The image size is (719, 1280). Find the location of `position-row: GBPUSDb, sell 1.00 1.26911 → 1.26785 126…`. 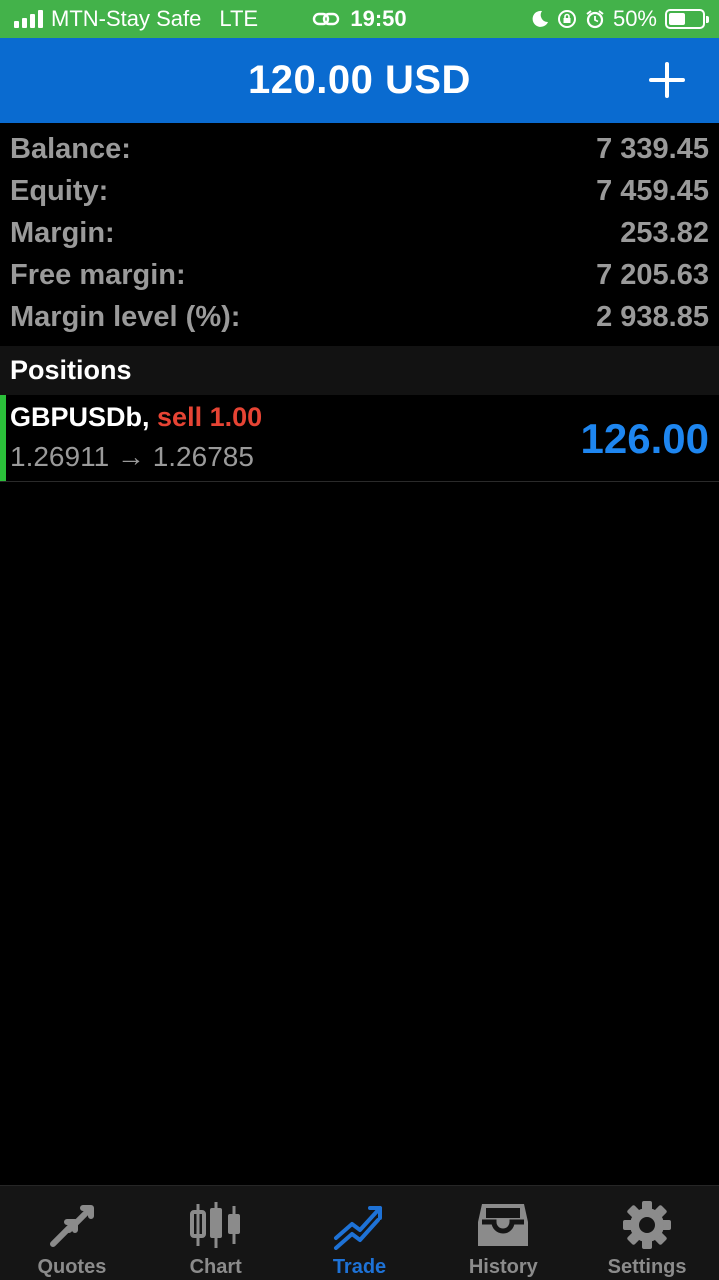

position-row: GBPUSDb, sell 1.00 1.26911 → 1.26785 126… is located at coordinates (359, 438).